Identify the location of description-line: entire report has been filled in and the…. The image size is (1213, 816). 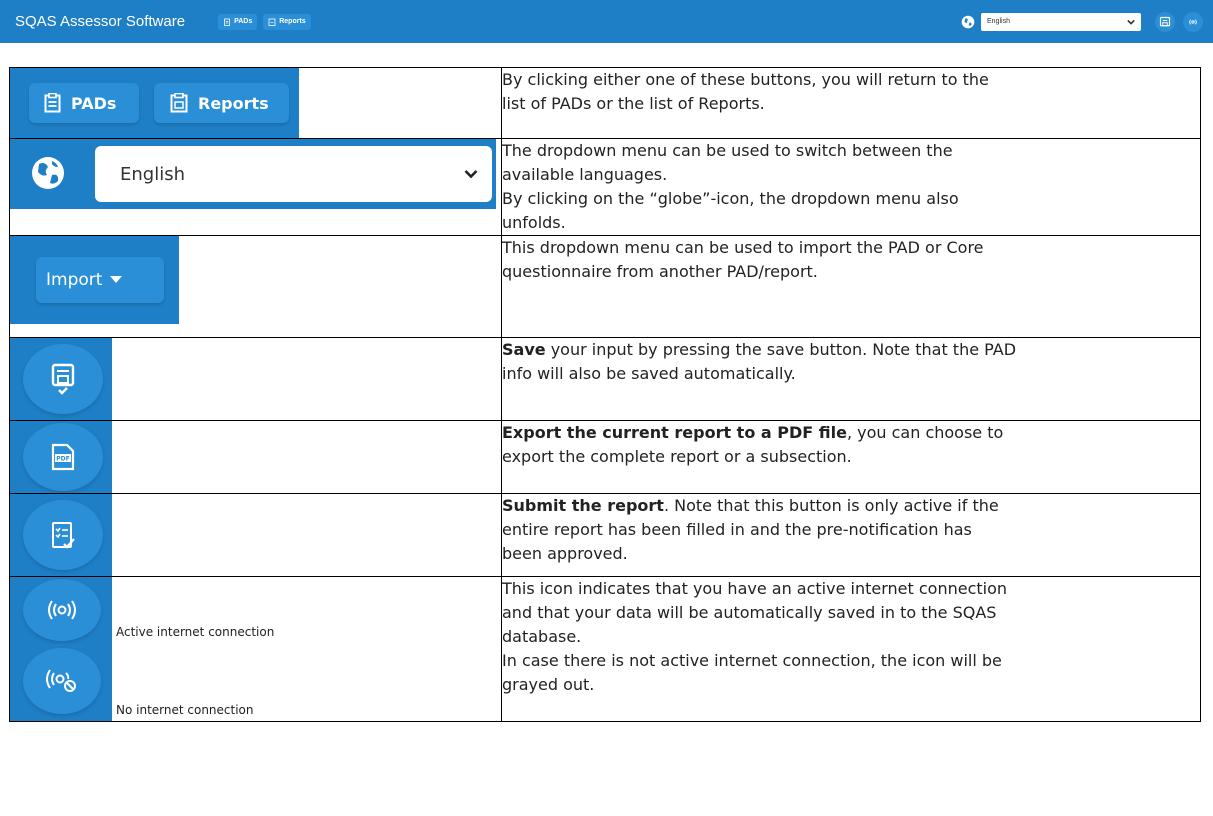
(737, 529).